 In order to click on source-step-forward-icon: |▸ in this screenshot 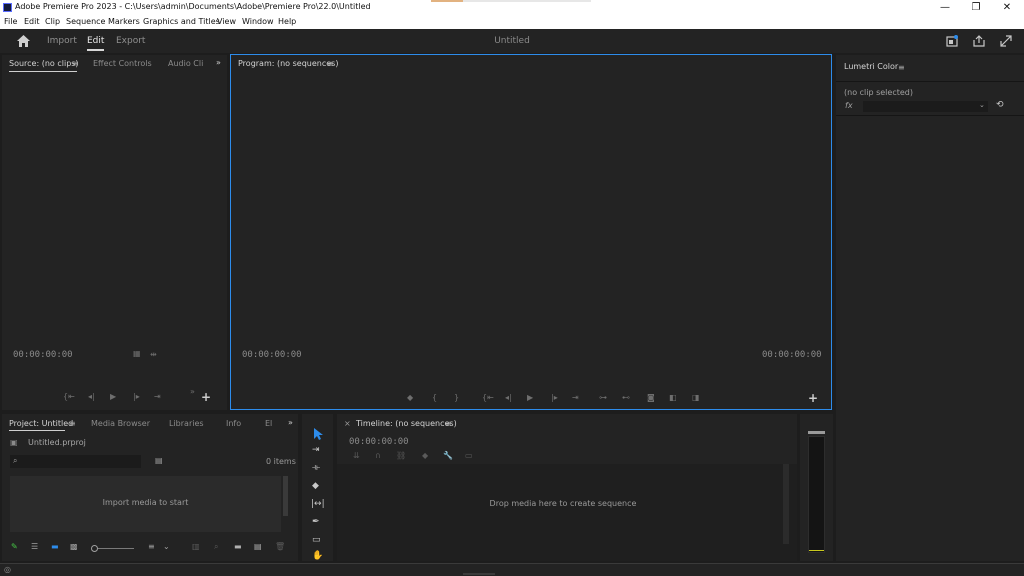, I will do `click(136, 396)`.